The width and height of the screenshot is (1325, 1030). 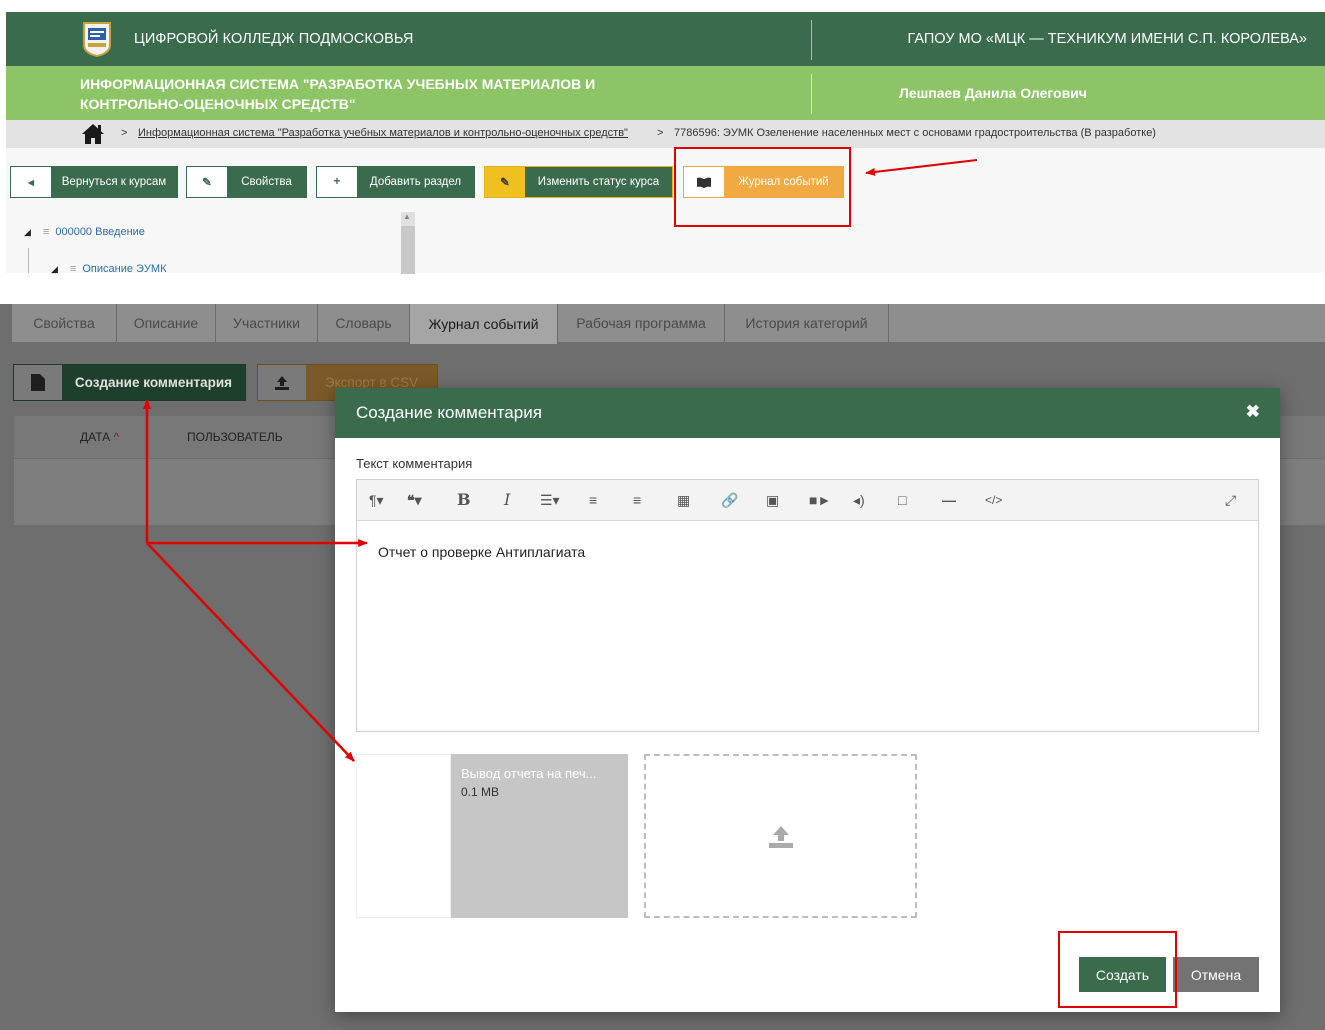 I want to click on highlight-box-event-log, so click(x=762, y=187).